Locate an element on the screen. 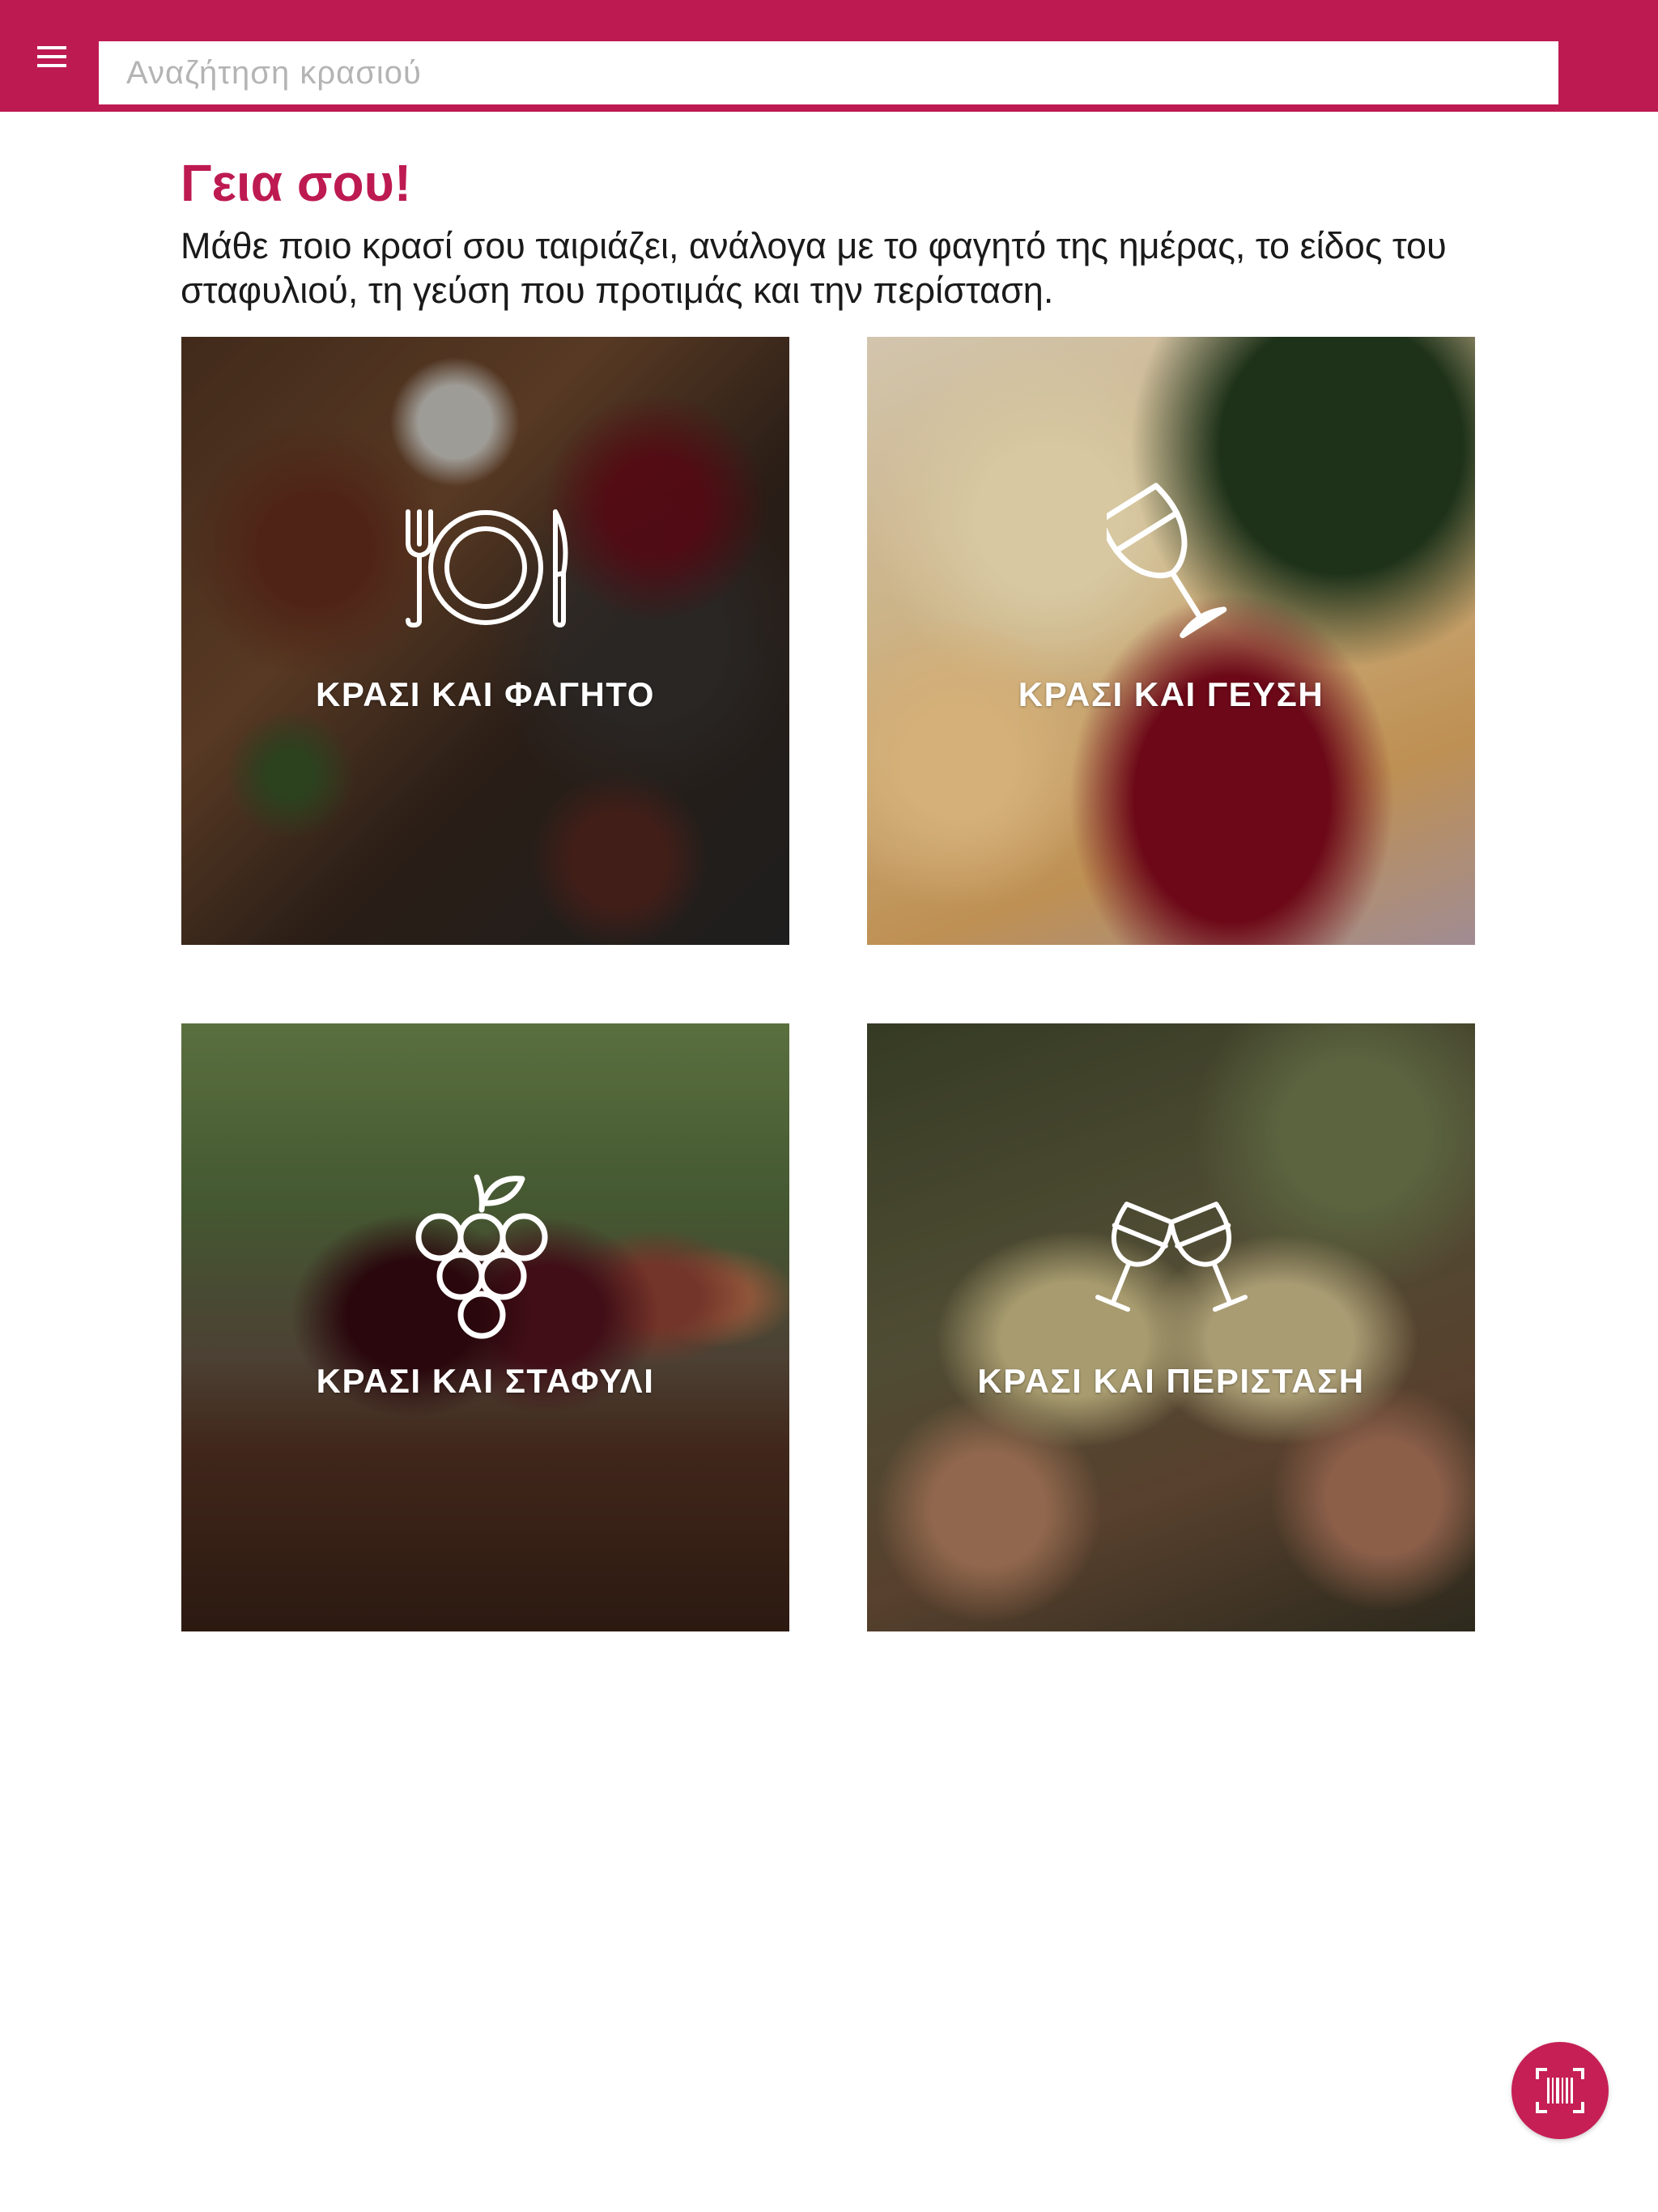 This screenshot has width=1658, height=2212. barcode-scan-button is located at coordinates (1560, 2090).